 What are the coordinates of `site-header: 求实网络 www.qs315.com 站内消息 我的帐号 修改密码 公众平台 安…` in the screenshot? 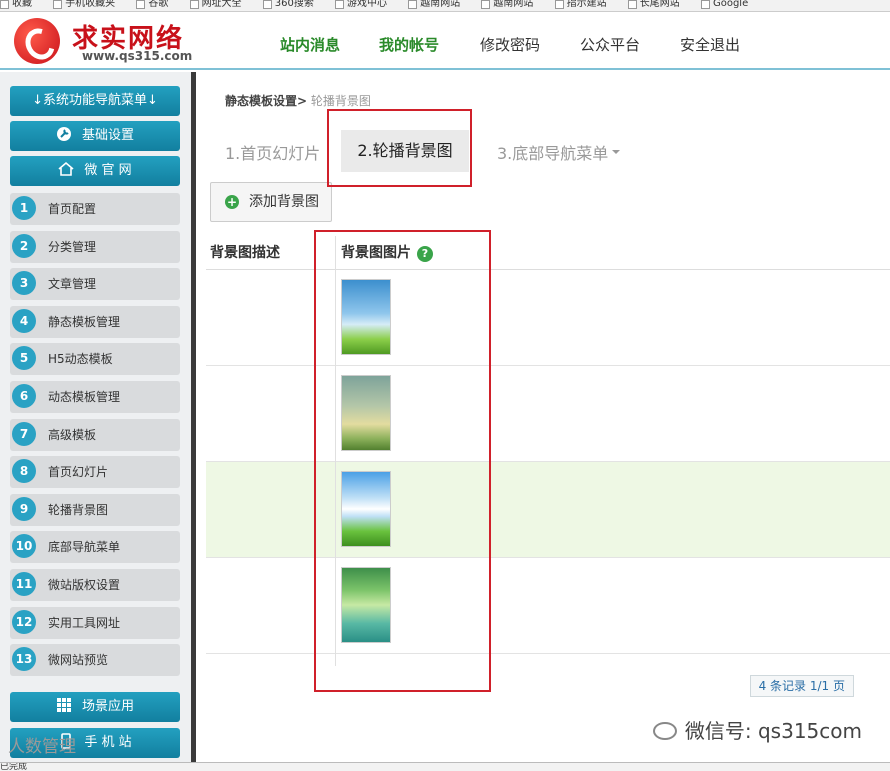 It's located at (445, 41).